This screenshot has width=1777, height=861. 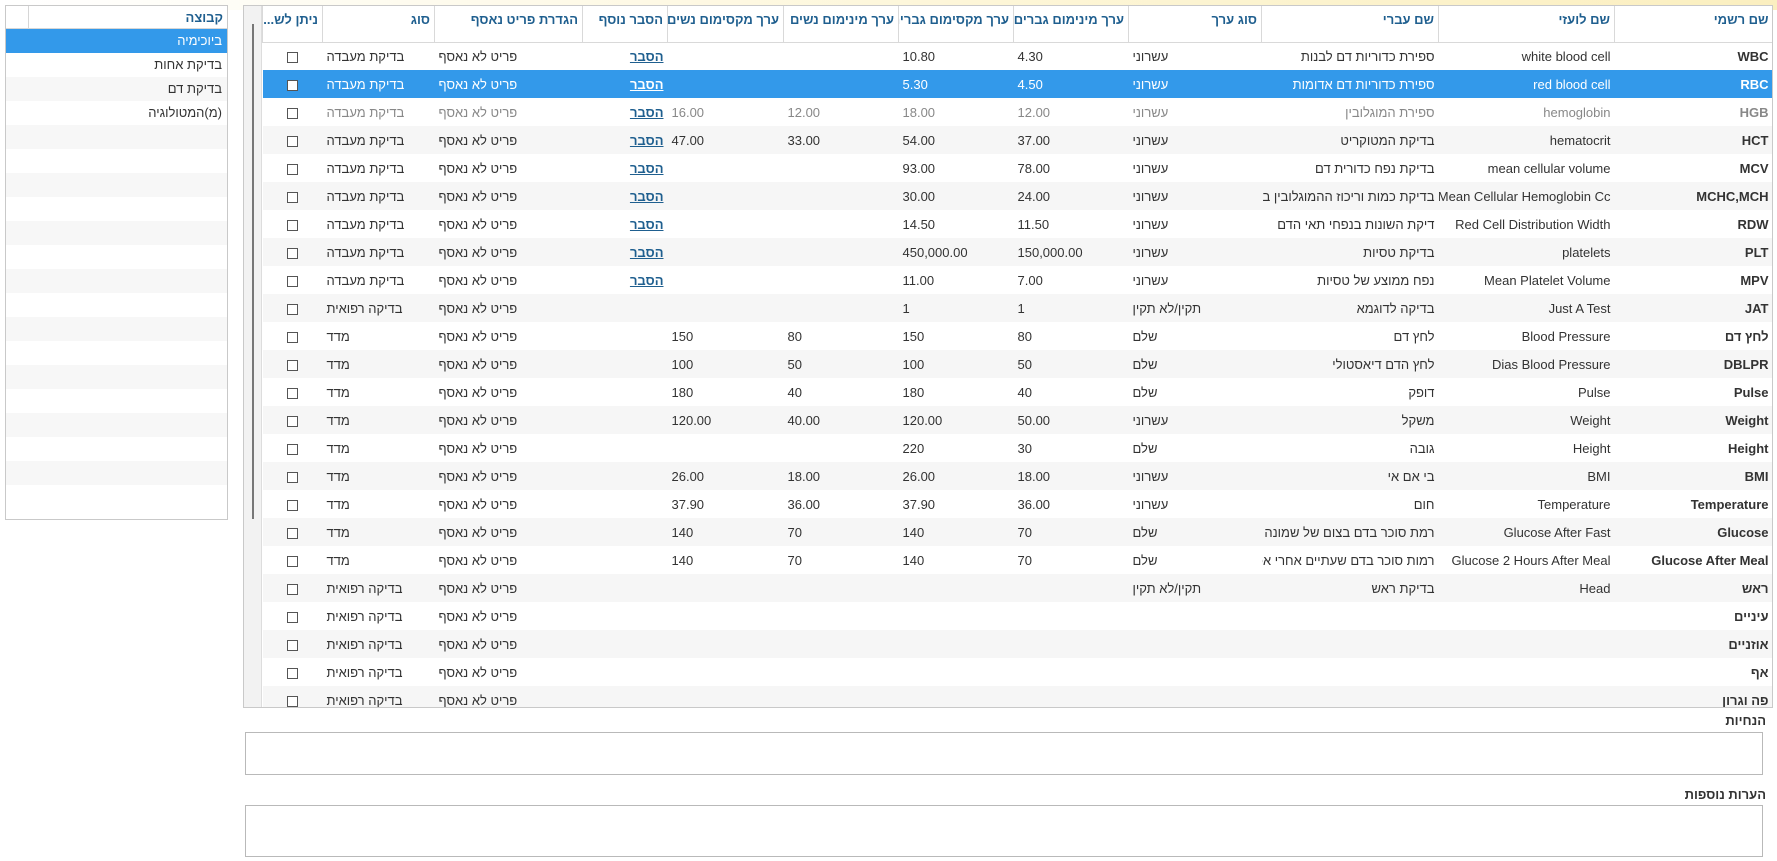 What do you see at coordinates (116, 113) in the screenshot?
I see `group-item: (מ)המטולוגיה` at bounding box center [116, 113].